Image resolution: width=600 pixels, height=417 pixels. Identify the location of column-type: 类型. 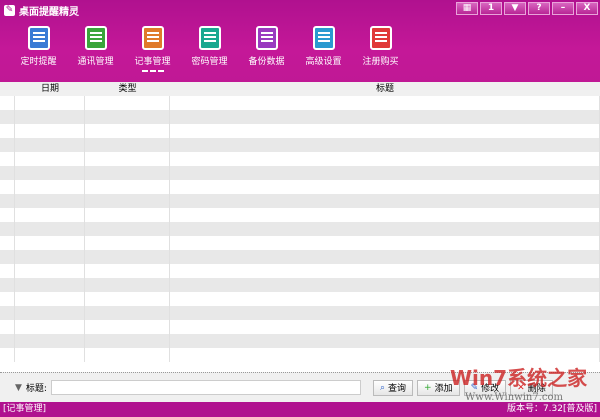
(127, 89).